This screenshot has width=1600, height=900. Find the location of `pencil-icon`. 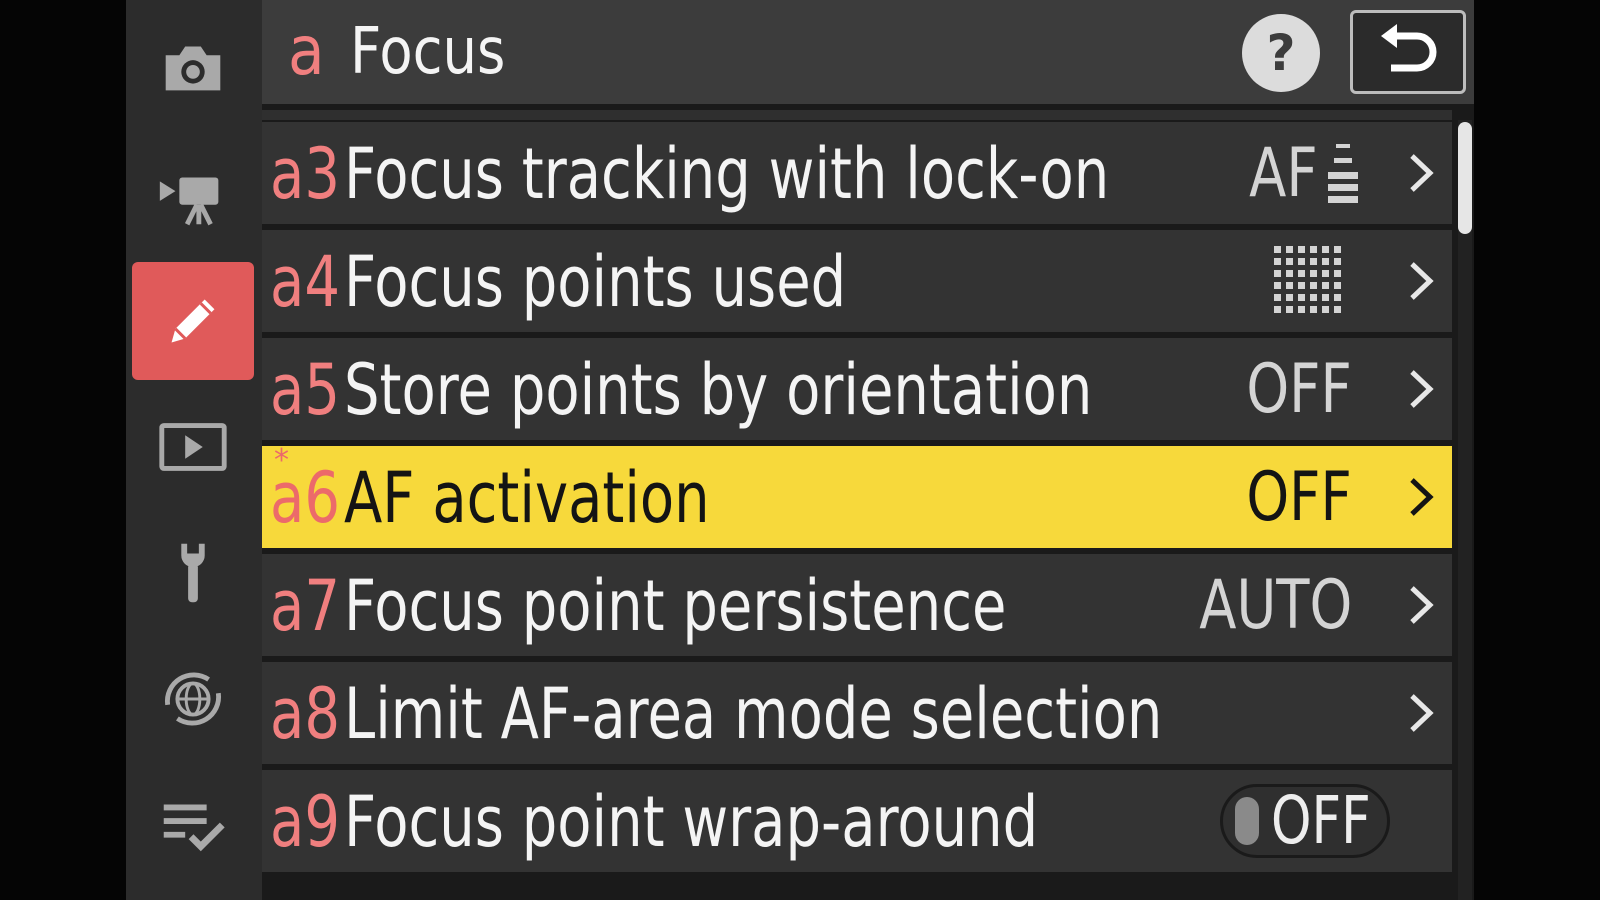

pencil-icon is located at coordinates (193, 321).